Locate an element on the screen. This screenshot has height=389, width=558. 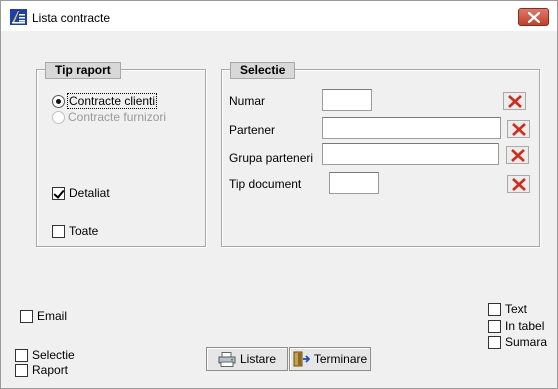
window-title: Lista contracte is located at coordinates (71, 18).